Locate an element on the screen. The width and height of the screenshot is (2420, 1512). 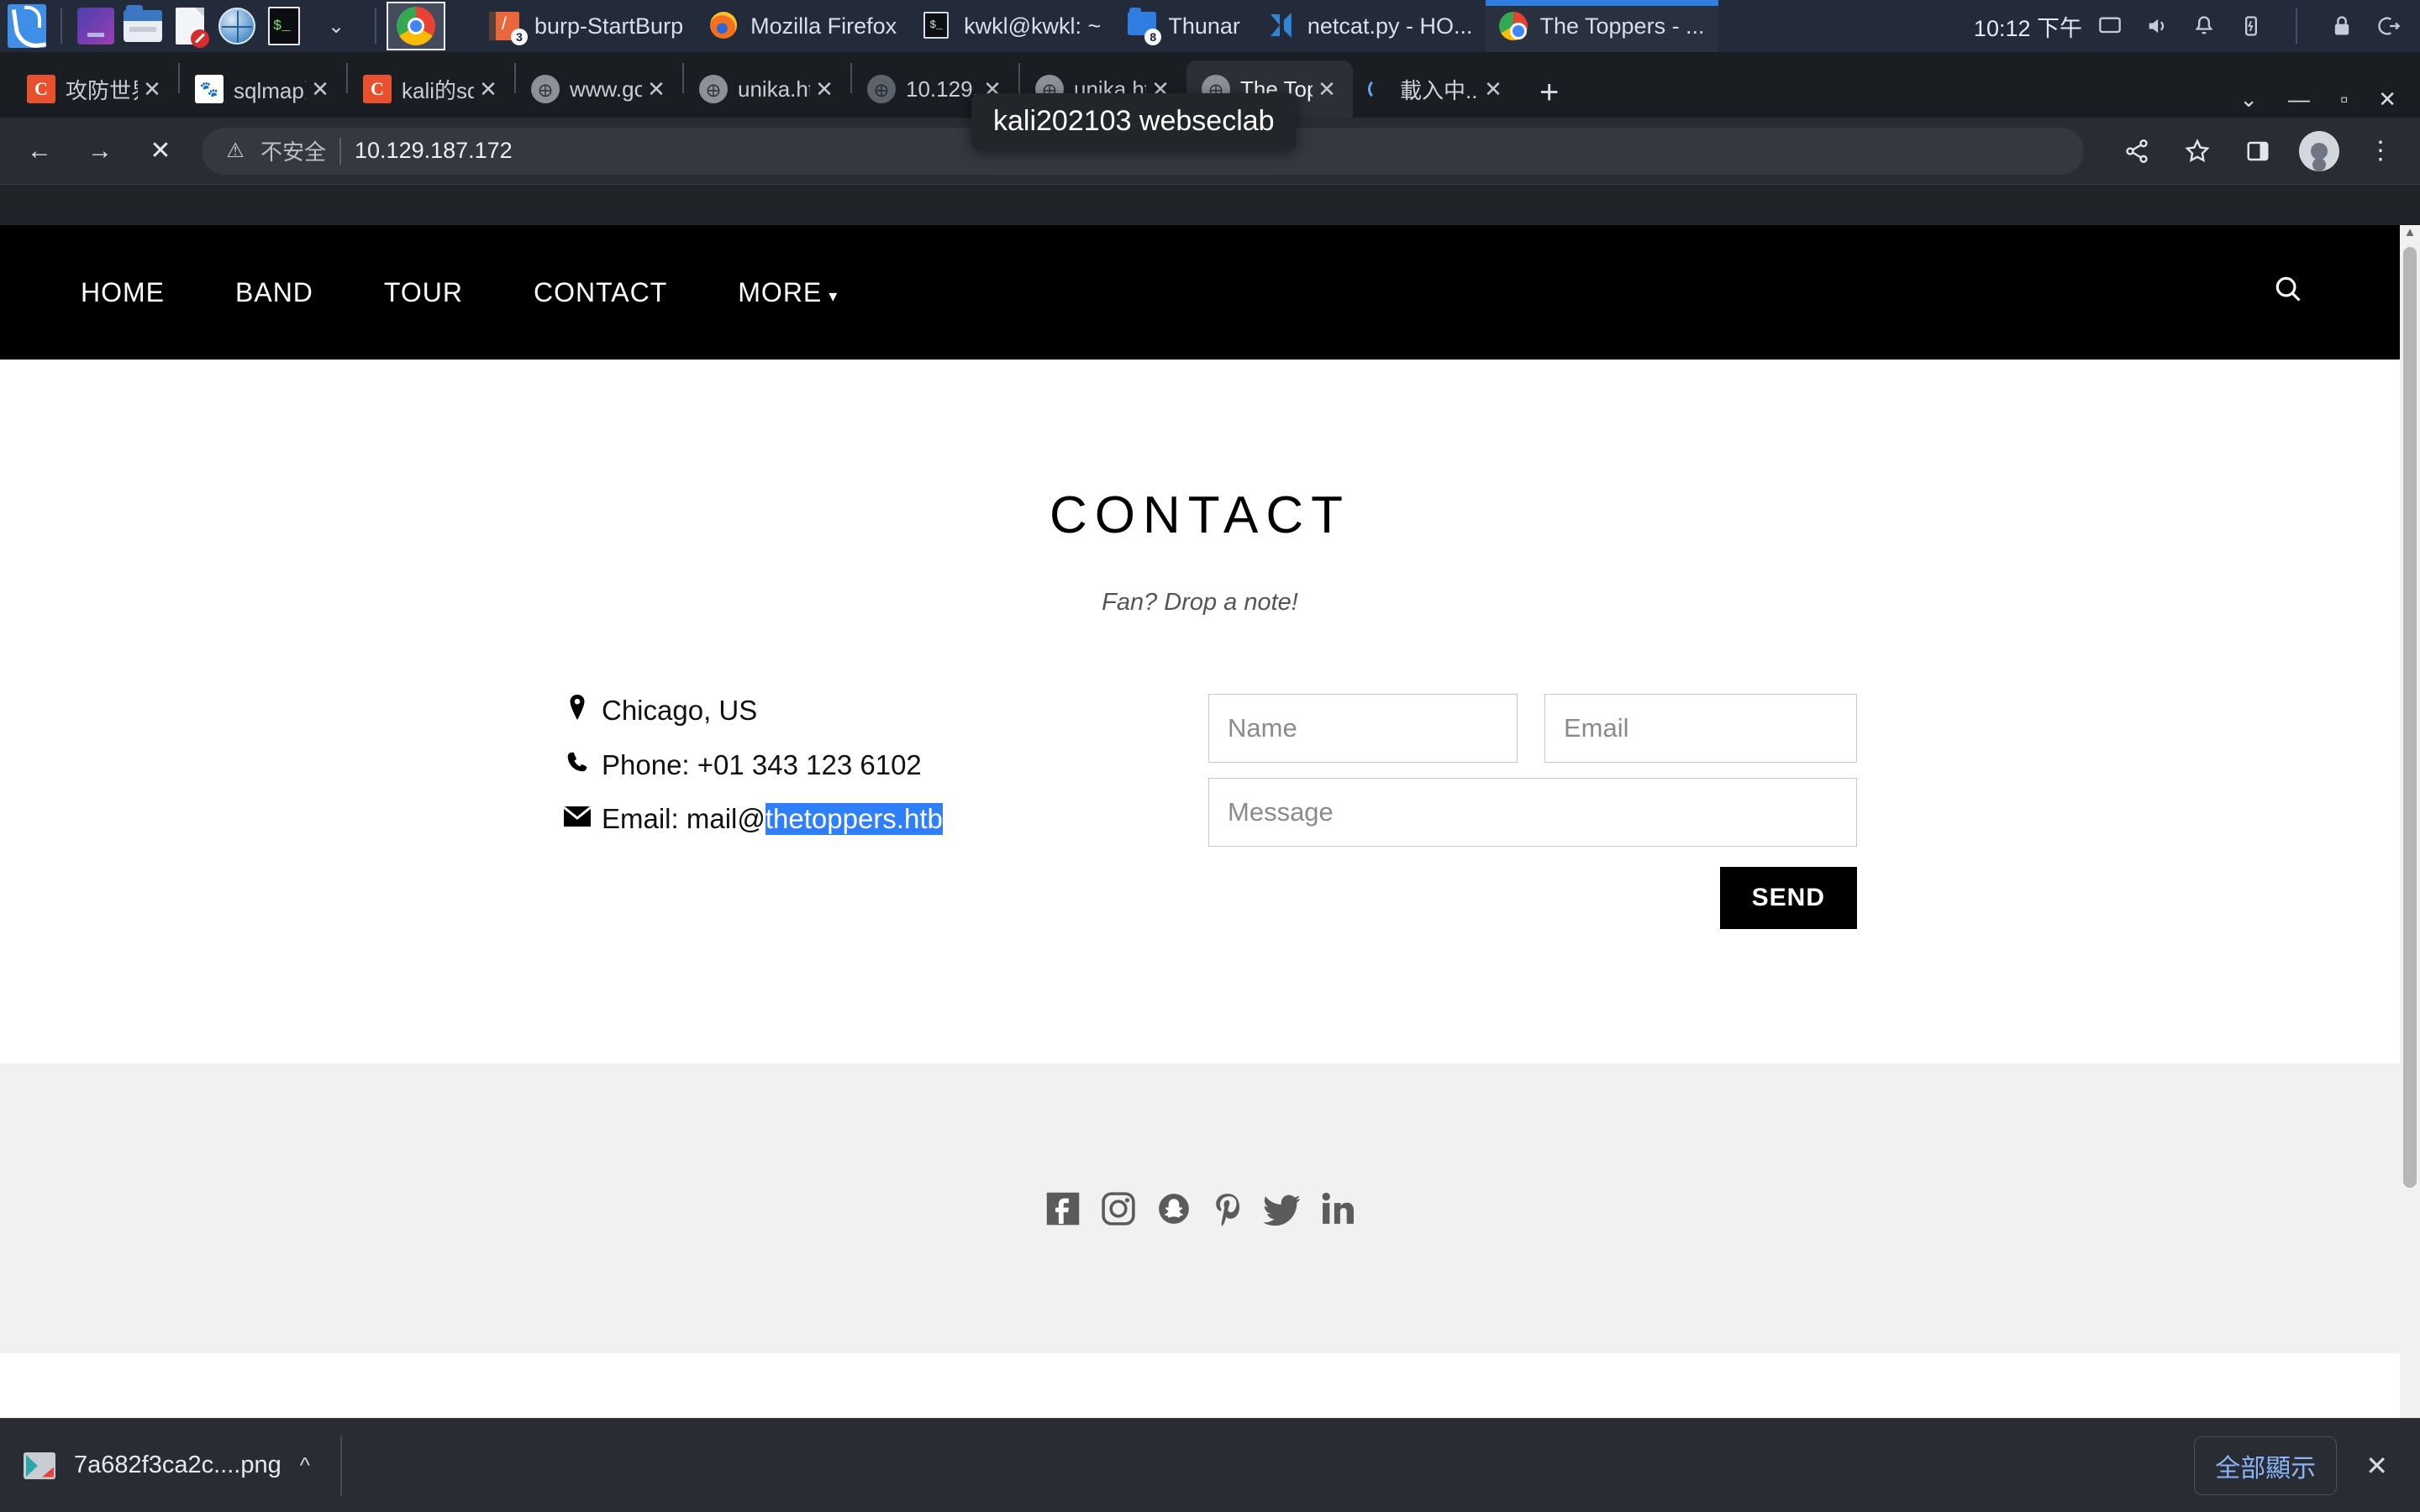
message-input: Message is located at coordinates (1532, 812).